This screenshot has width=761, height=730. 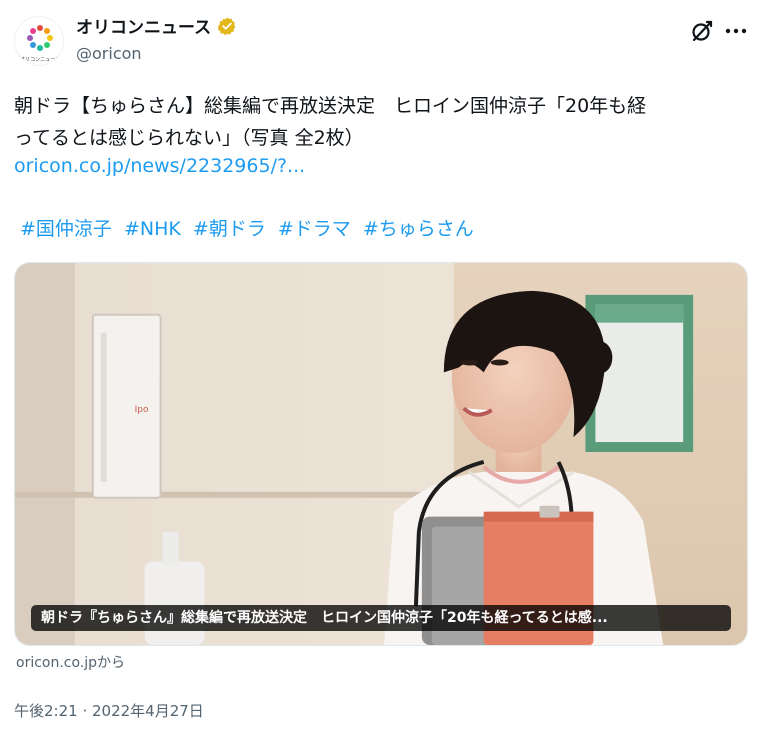 I want to click on hashtag-asadora: #朝ドラ, so click(x=229, y=229).